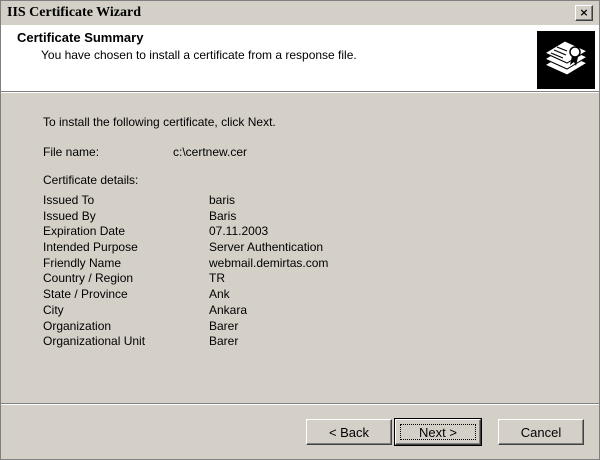  I want to click on detail-row-organization: Organization Barer, so click(243, 327).